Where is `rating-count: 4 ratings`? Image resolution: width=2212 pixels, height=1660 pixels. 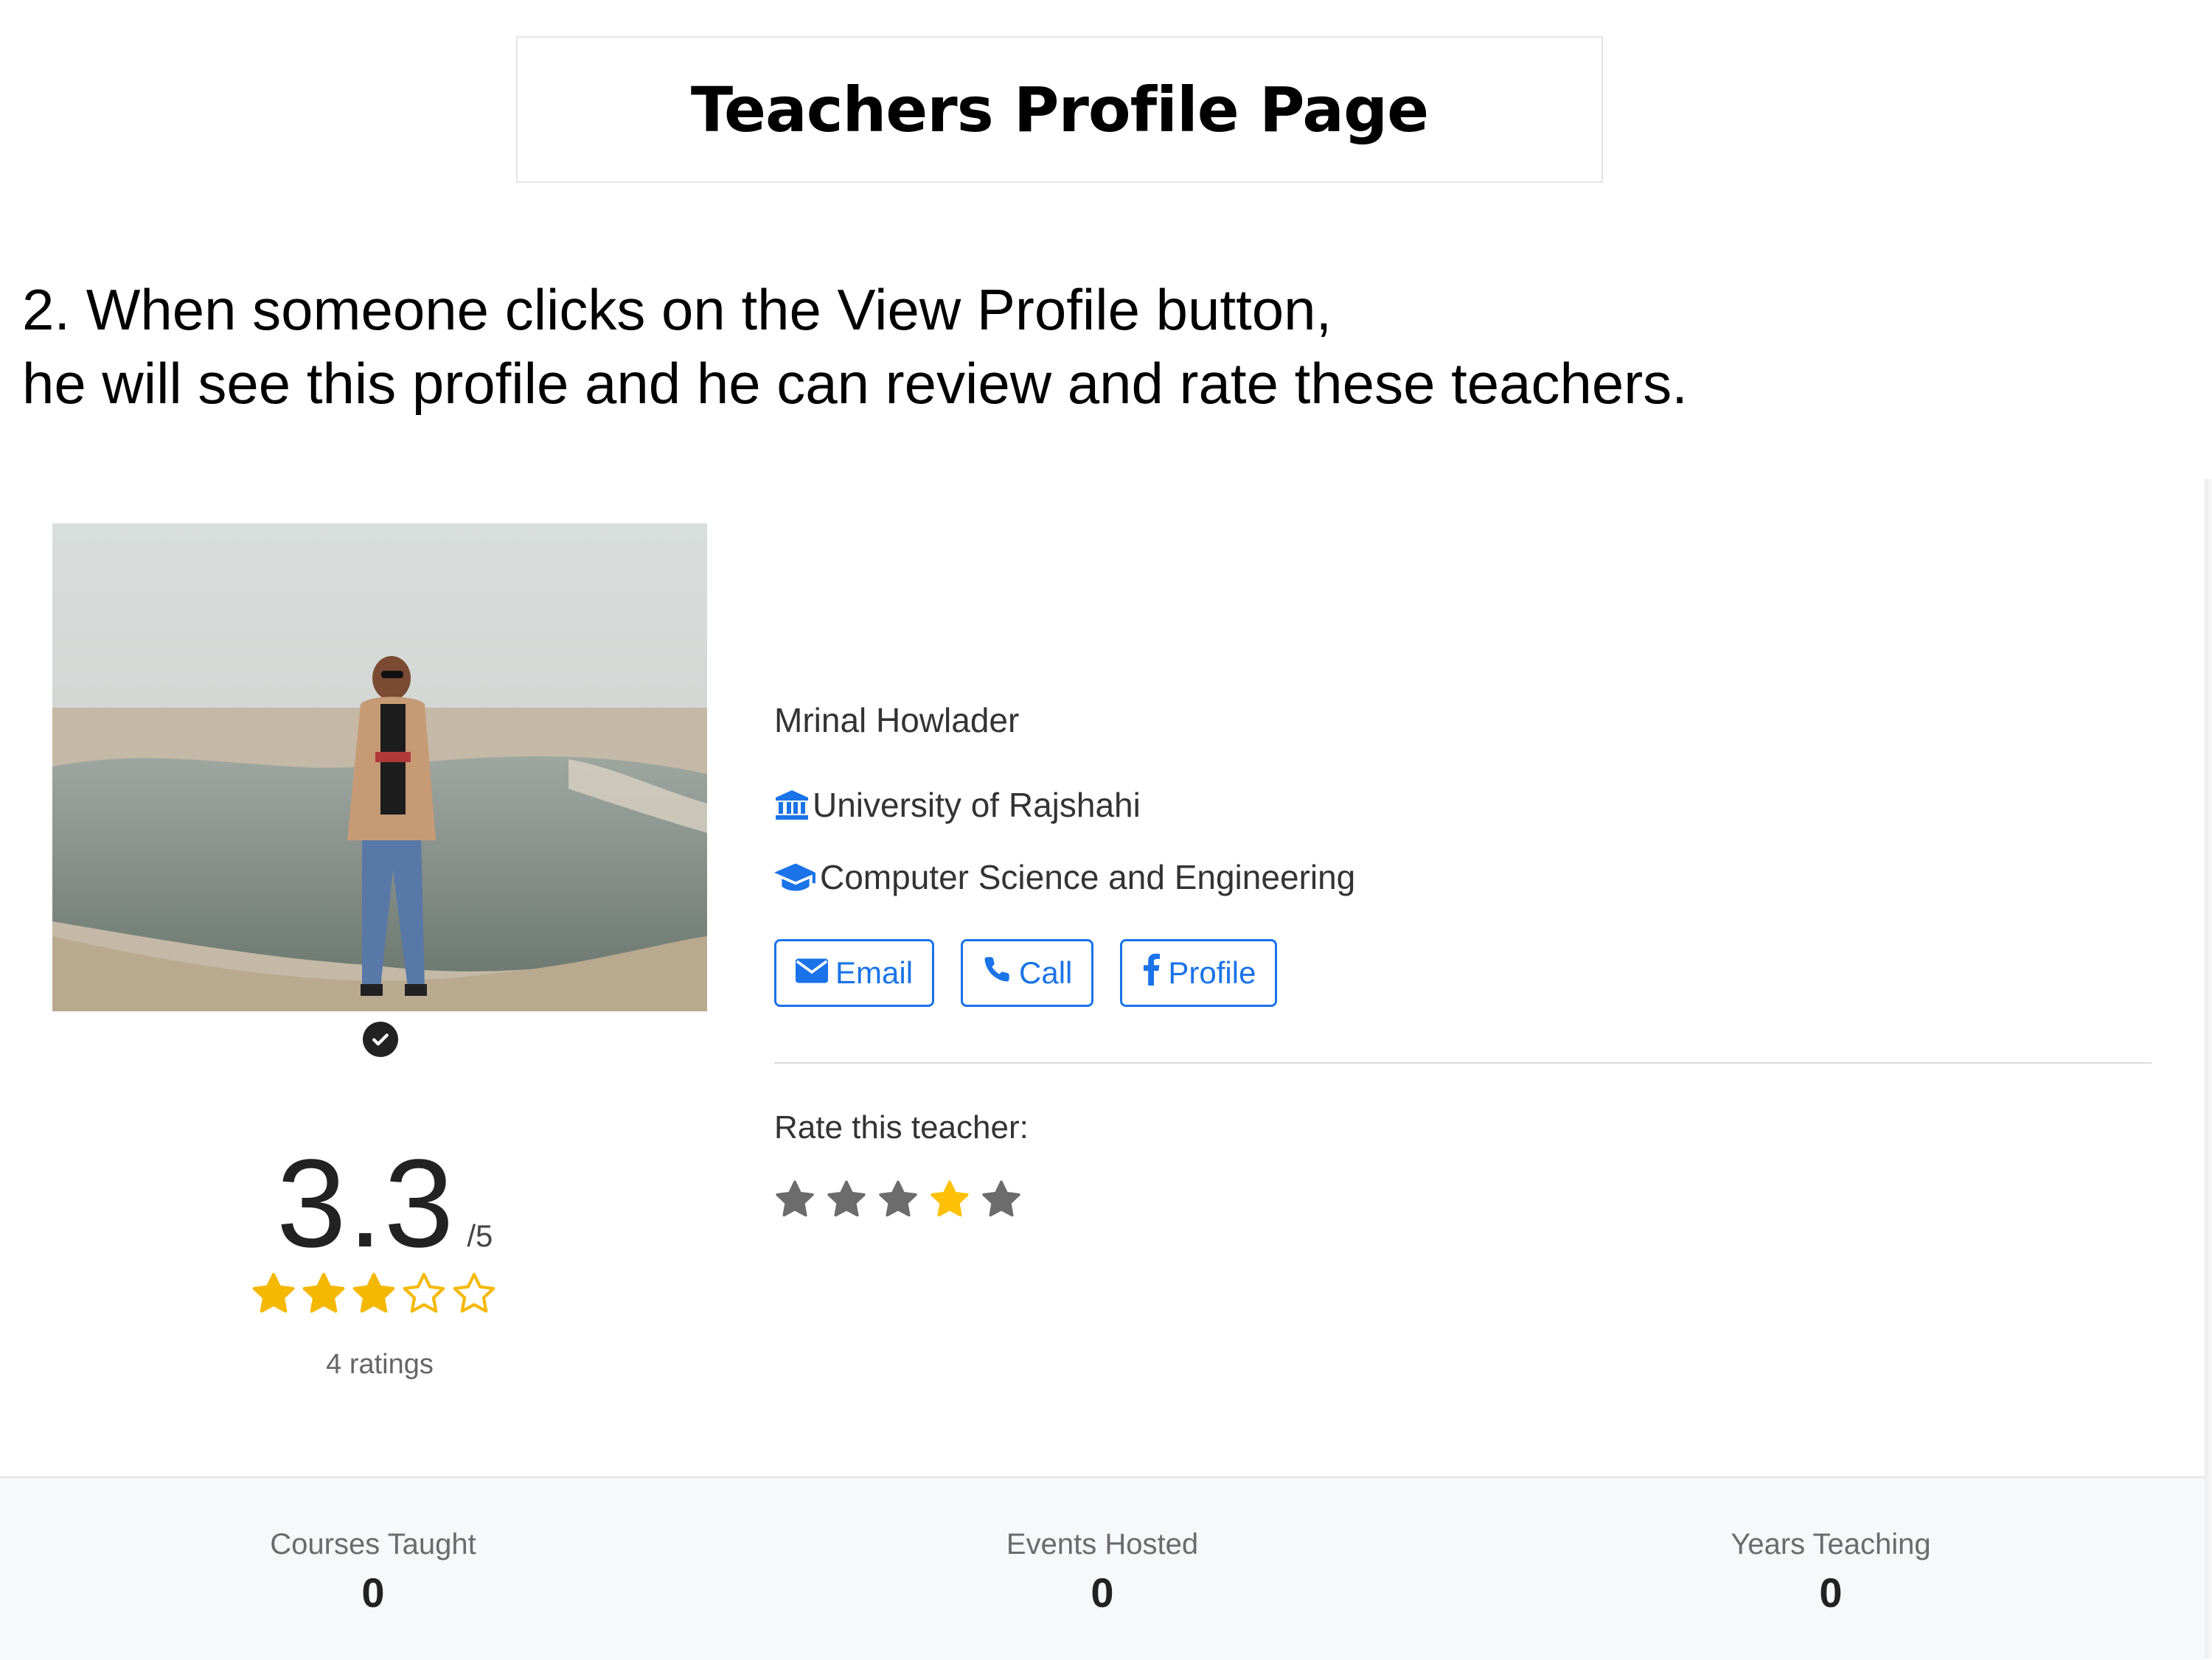
rating-count: 4 ratings is located at coordinates (380, 1365).